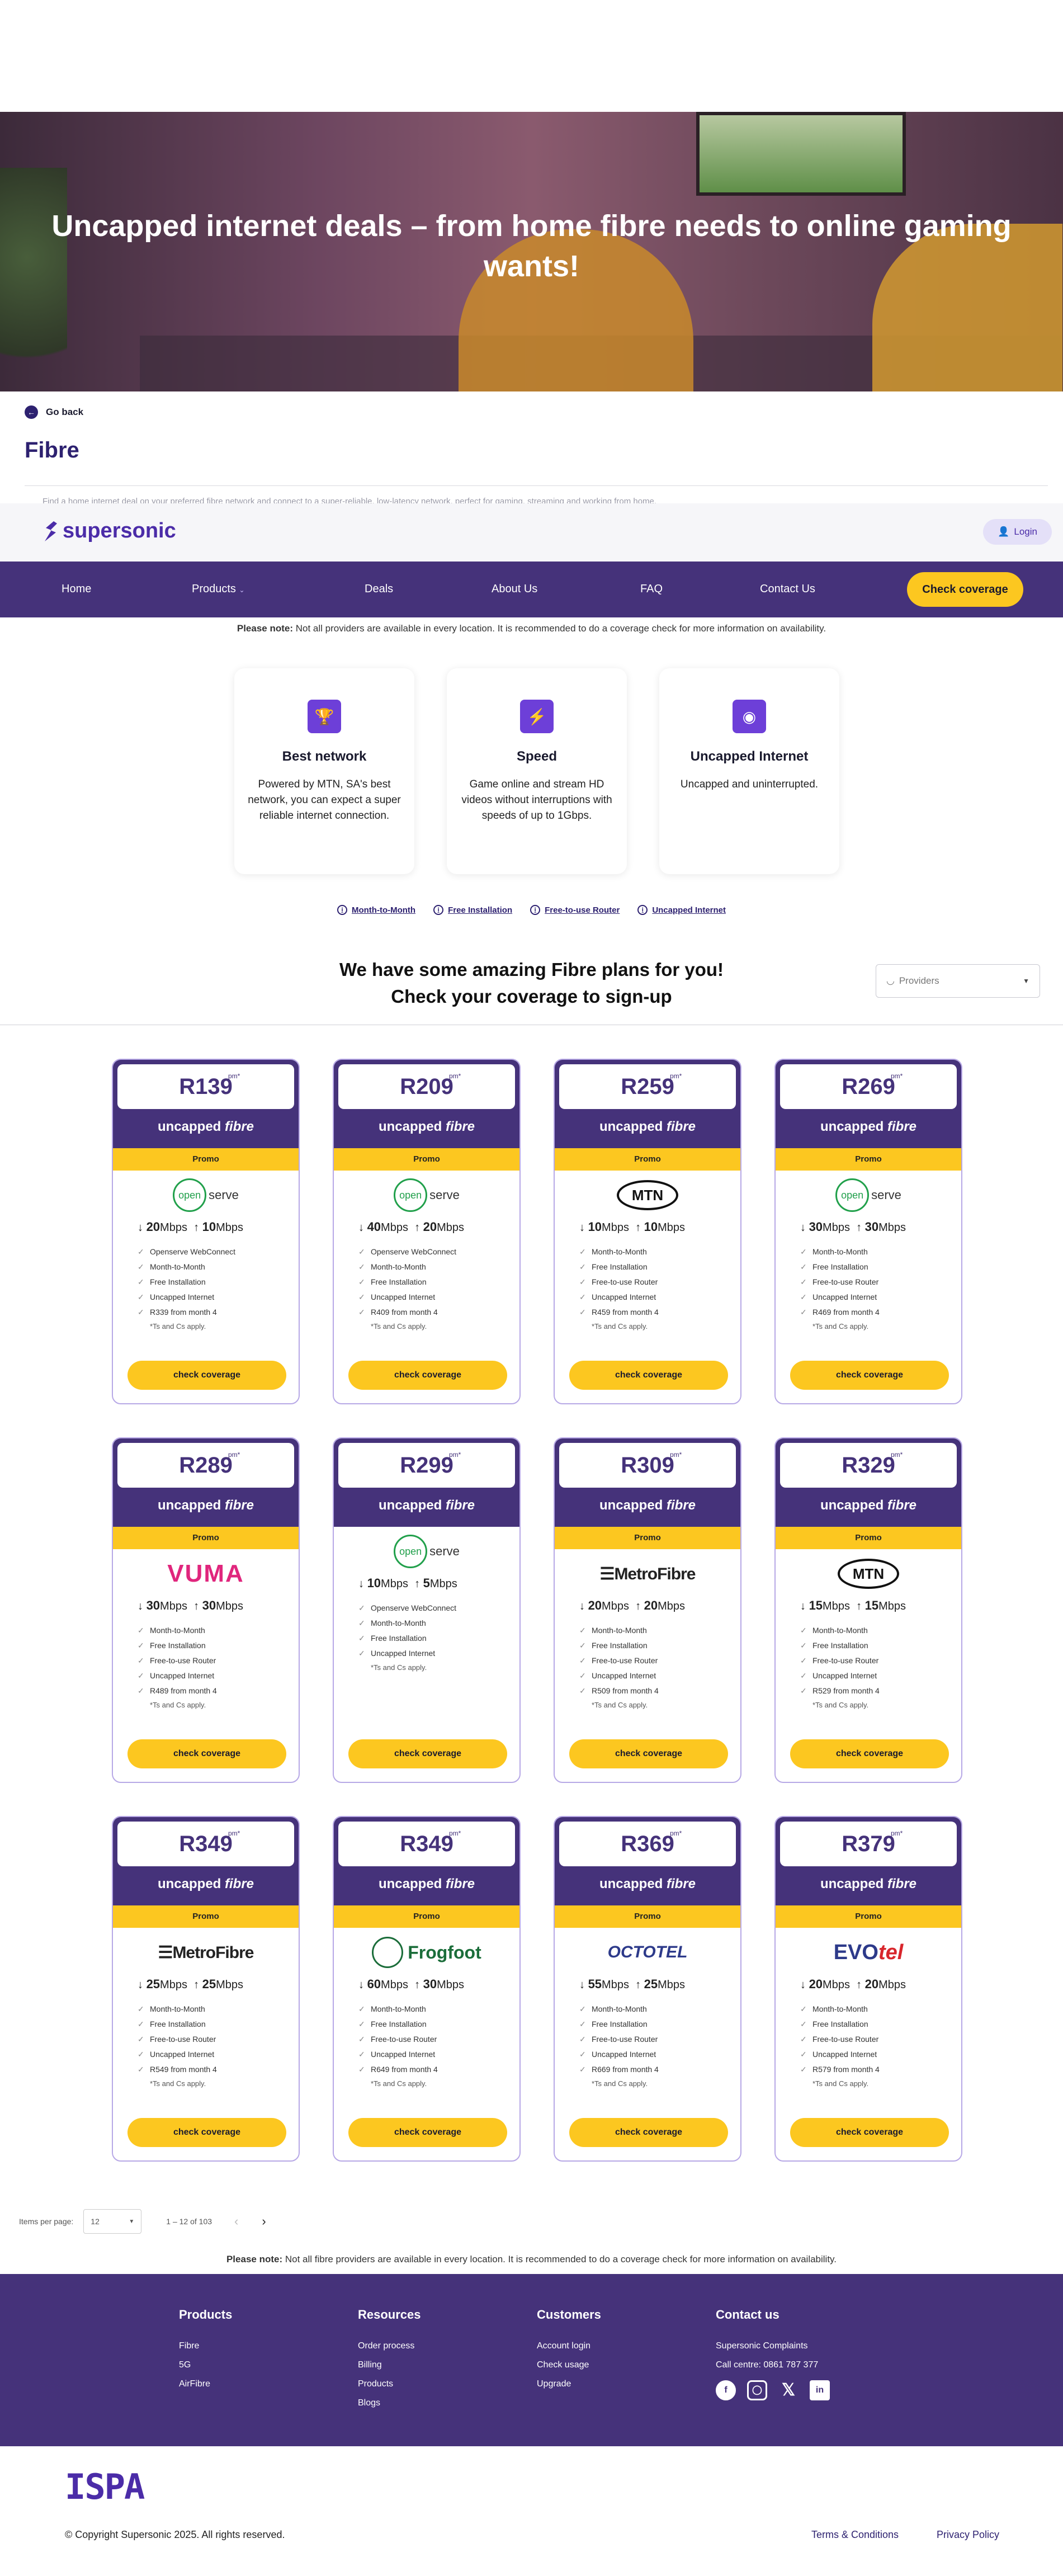  Describe the element at coordinates (968, 2535) in the screenshot. I see `privacy-link: Privacy Policy` at that location.